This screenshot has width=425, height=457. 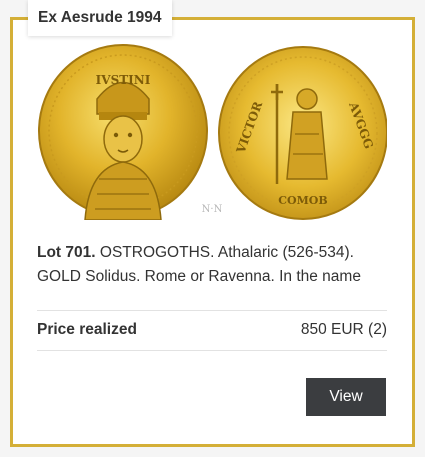 I want to click on price-value: 850 EUR (2), so click(x=343, y=329).